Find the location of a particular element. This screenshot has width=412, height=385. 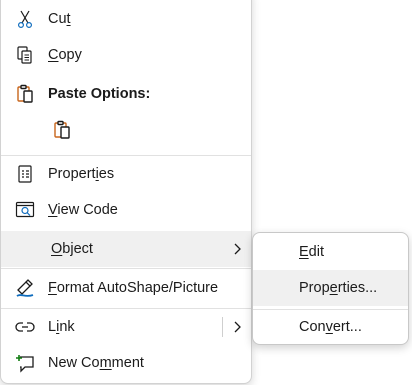

menu-item-label: Format AutoShape/Picture is located at coordinates (133, 288).